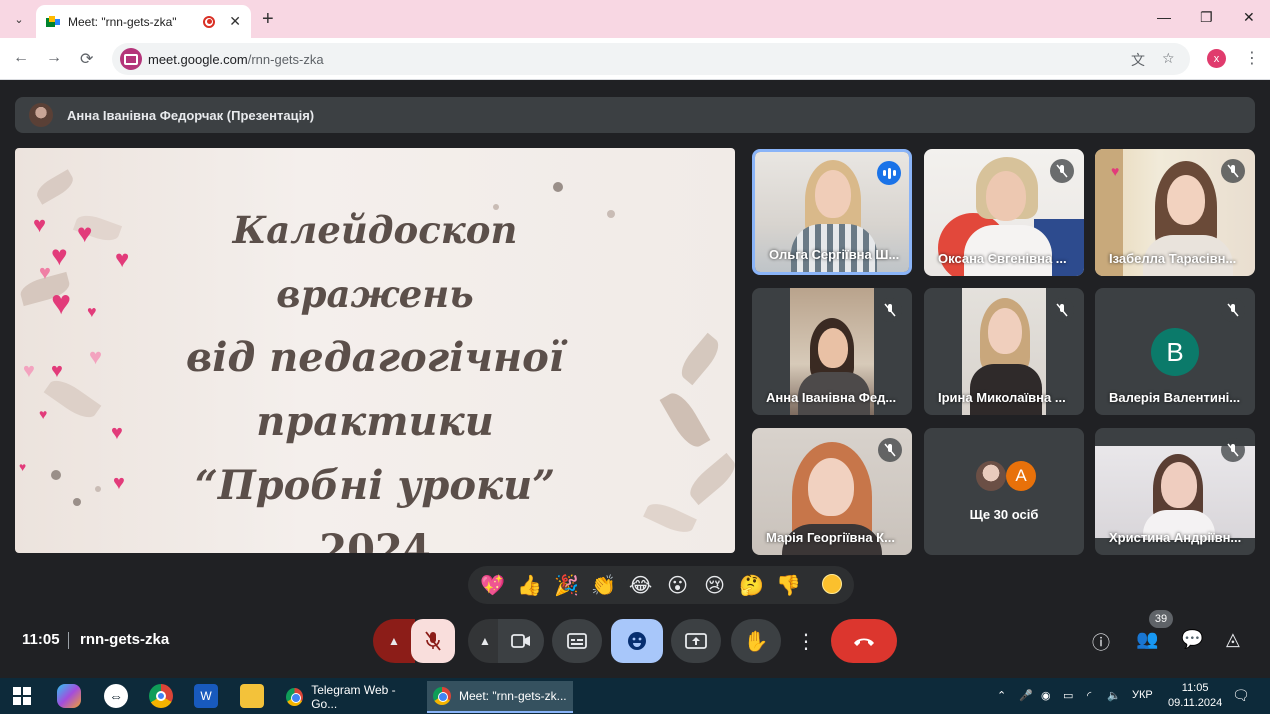 This screenshot has height=714, width=1270. I want to click on presenter-name: Анна Іванівна Федорчак (Презентація), so click(191, 115).